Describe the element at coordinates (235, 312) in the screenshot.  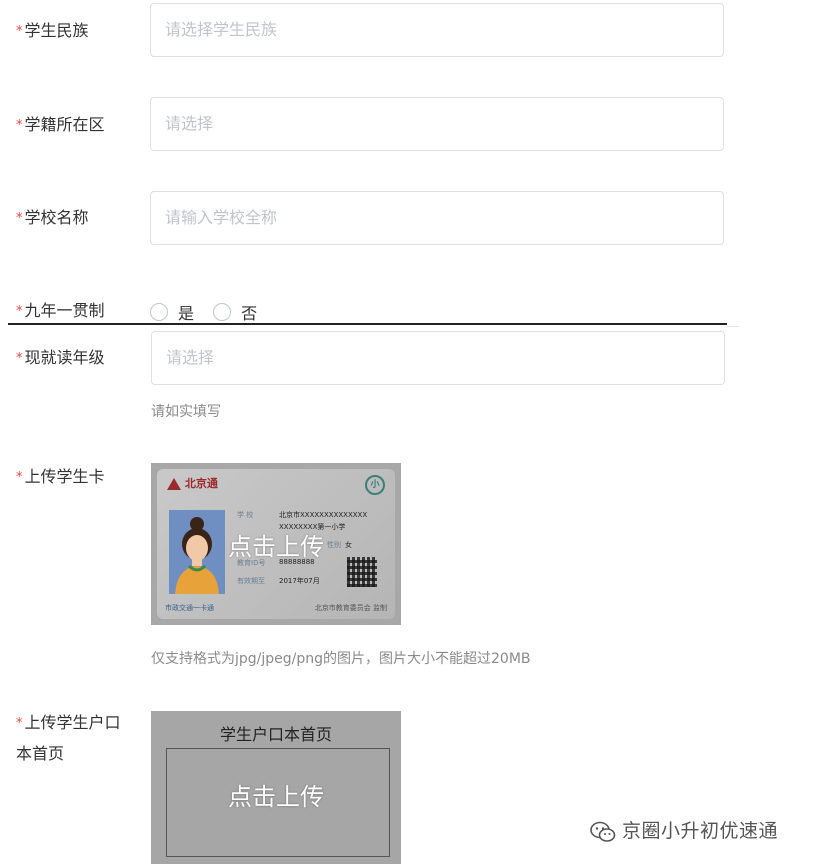
I see `nine-year-radio-no: 否` at that location.